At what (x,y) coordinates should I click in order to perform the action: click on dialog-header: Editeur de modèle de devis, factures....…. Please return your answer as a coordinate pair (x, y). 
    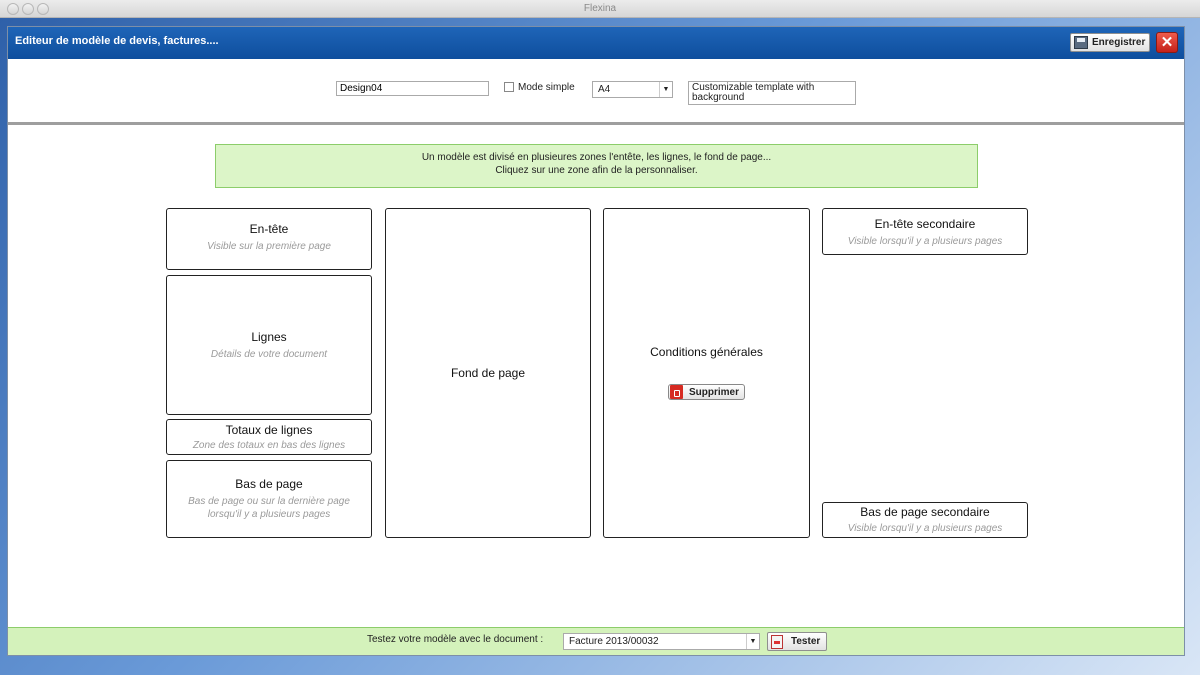
    Looking at the image, I should click on (596, 43).